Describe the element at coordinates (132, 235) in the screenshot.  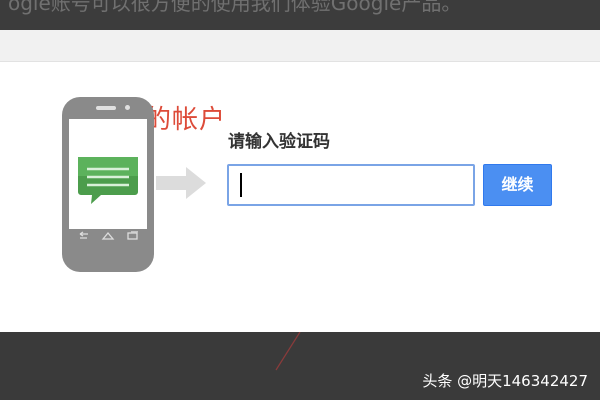
I see `recent-apps-icon` at that location.